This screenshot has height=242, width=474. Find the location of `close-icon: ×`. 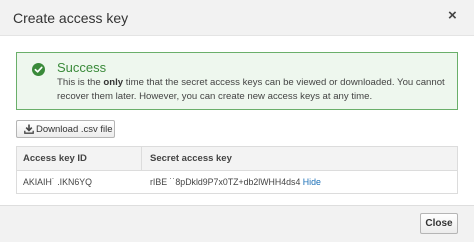

close-icon: × is located at coordinates (454, 15).